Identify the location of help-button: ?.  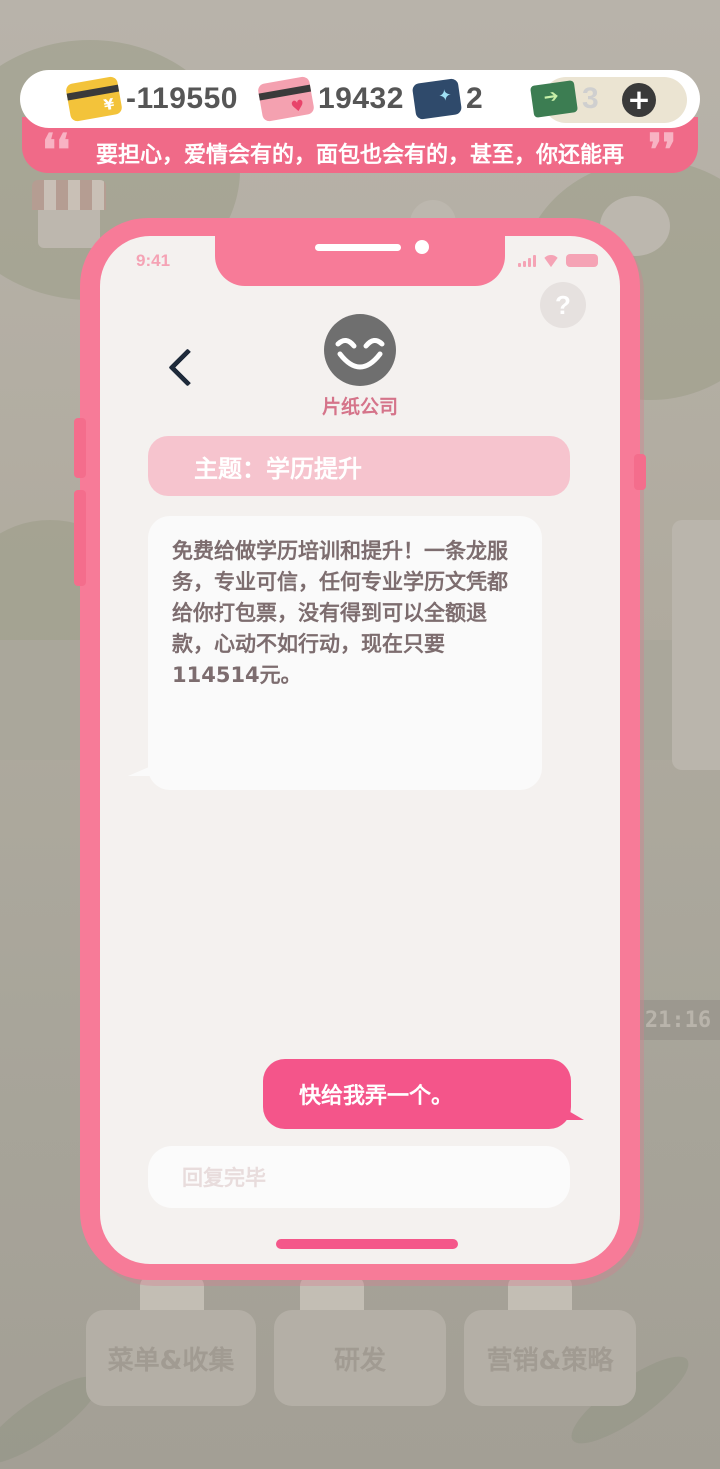
(563, 305).